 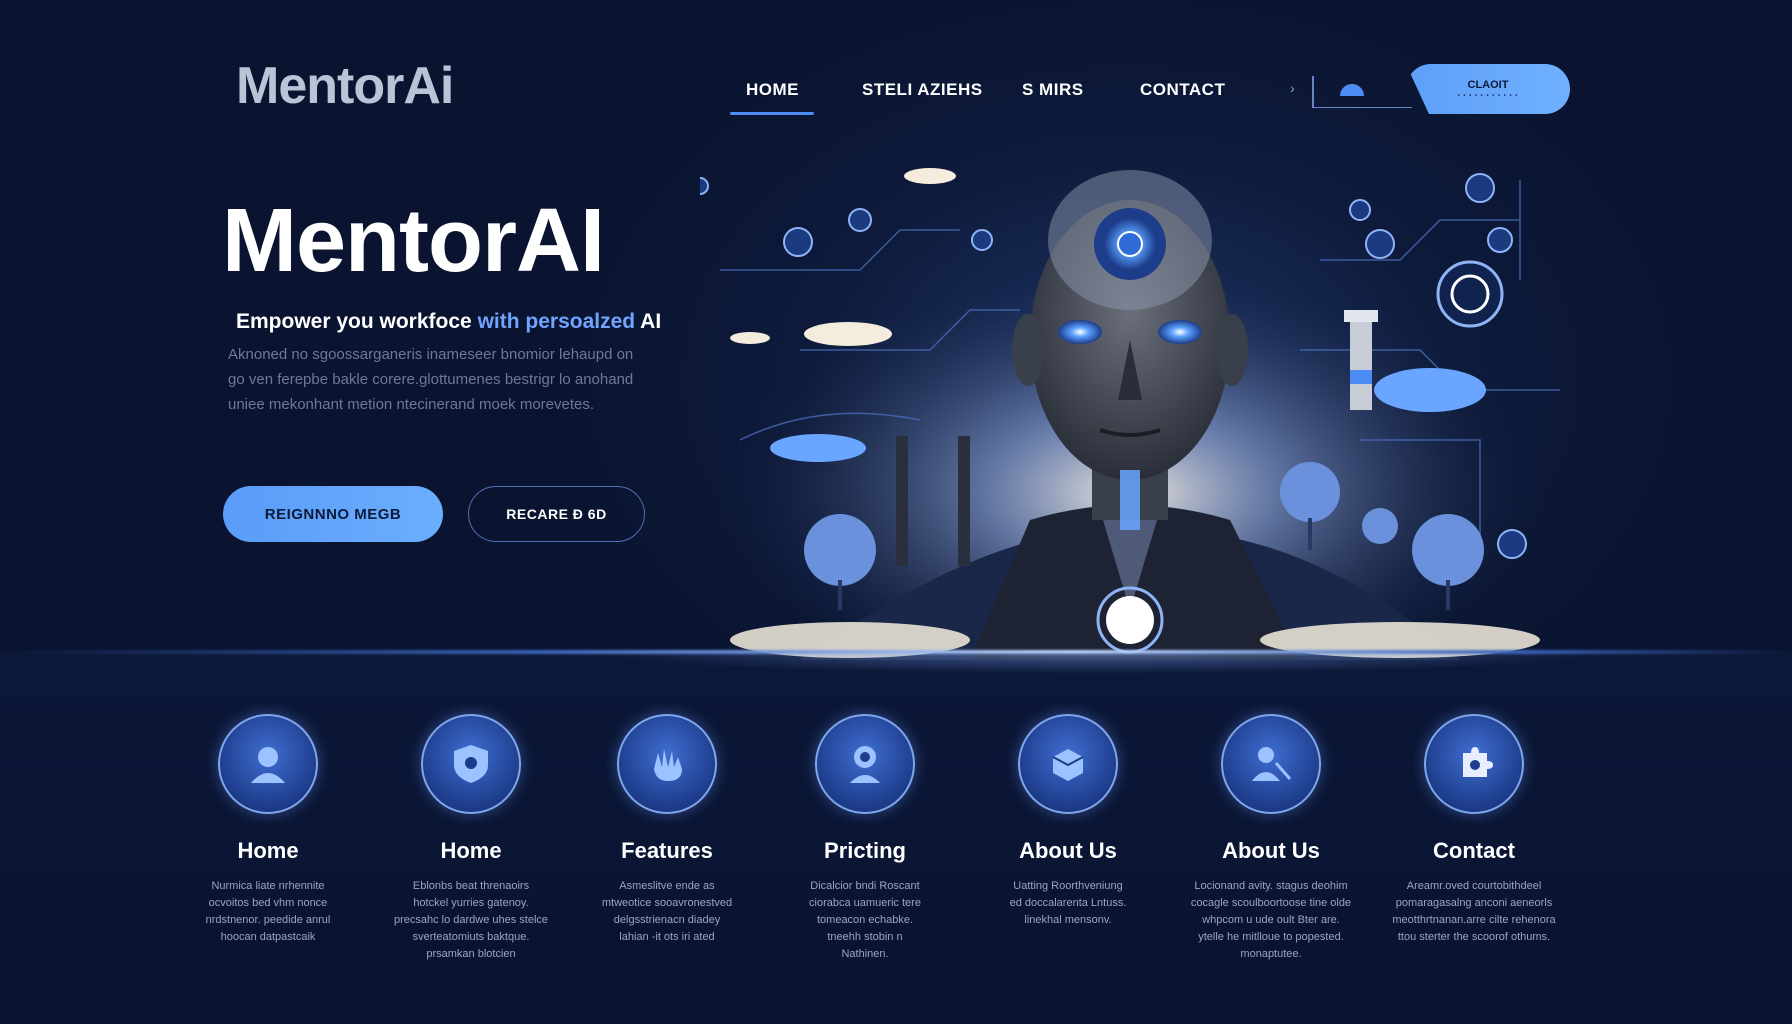 What do you see at coordinates (1271, 886) in the screenshot?
I see `feature-desc-line: Locionand avity. stagus deohim` at bounding box center [1271, 886].